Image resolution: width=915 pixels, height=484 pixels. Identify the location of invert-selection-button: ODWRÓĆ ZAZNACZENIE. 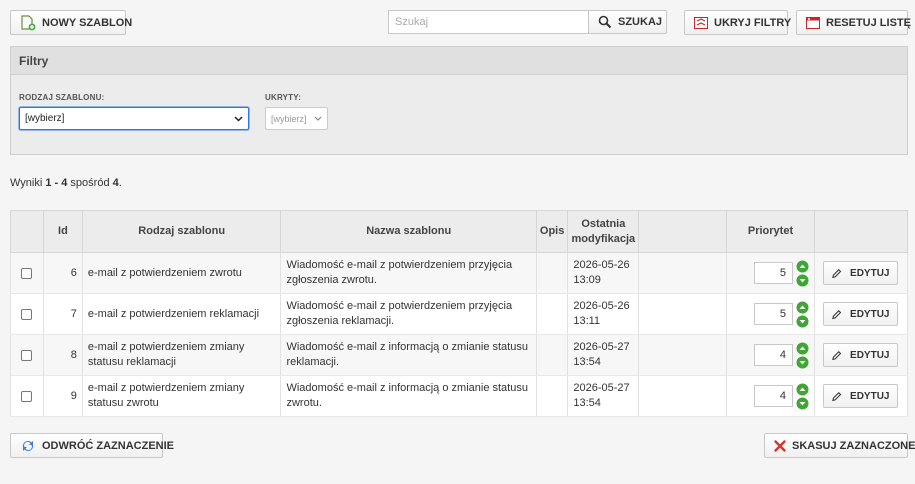
(92, 445).